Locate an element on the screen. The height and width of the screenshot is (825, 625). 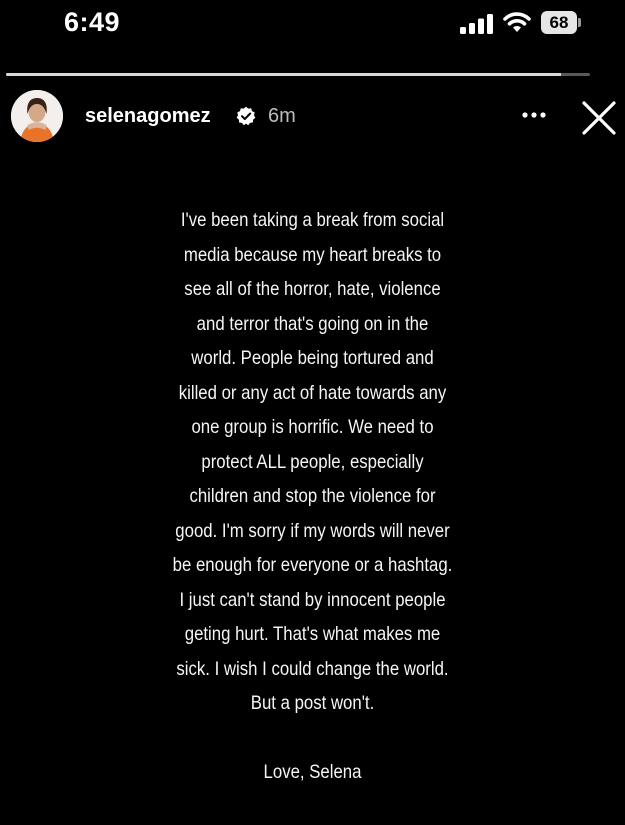
more-options-icon is located at coordinates (534, 115).